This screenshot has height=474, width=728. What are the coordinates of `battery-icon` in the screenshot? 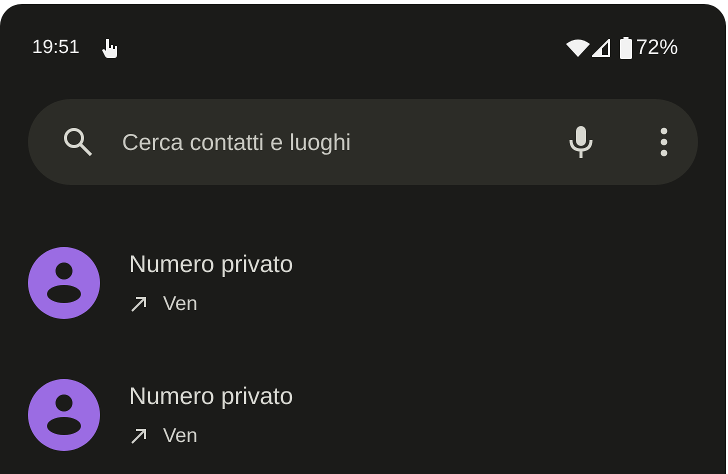 It's located at (626, 48).